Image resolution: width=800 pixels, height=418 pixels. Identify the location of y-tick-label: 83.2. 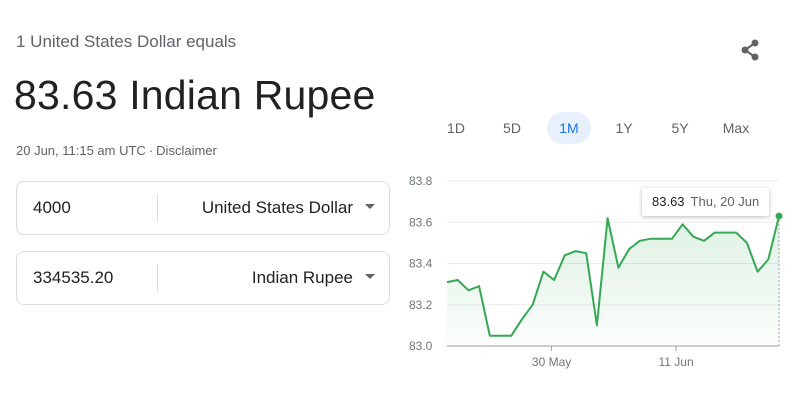
(421, 305).